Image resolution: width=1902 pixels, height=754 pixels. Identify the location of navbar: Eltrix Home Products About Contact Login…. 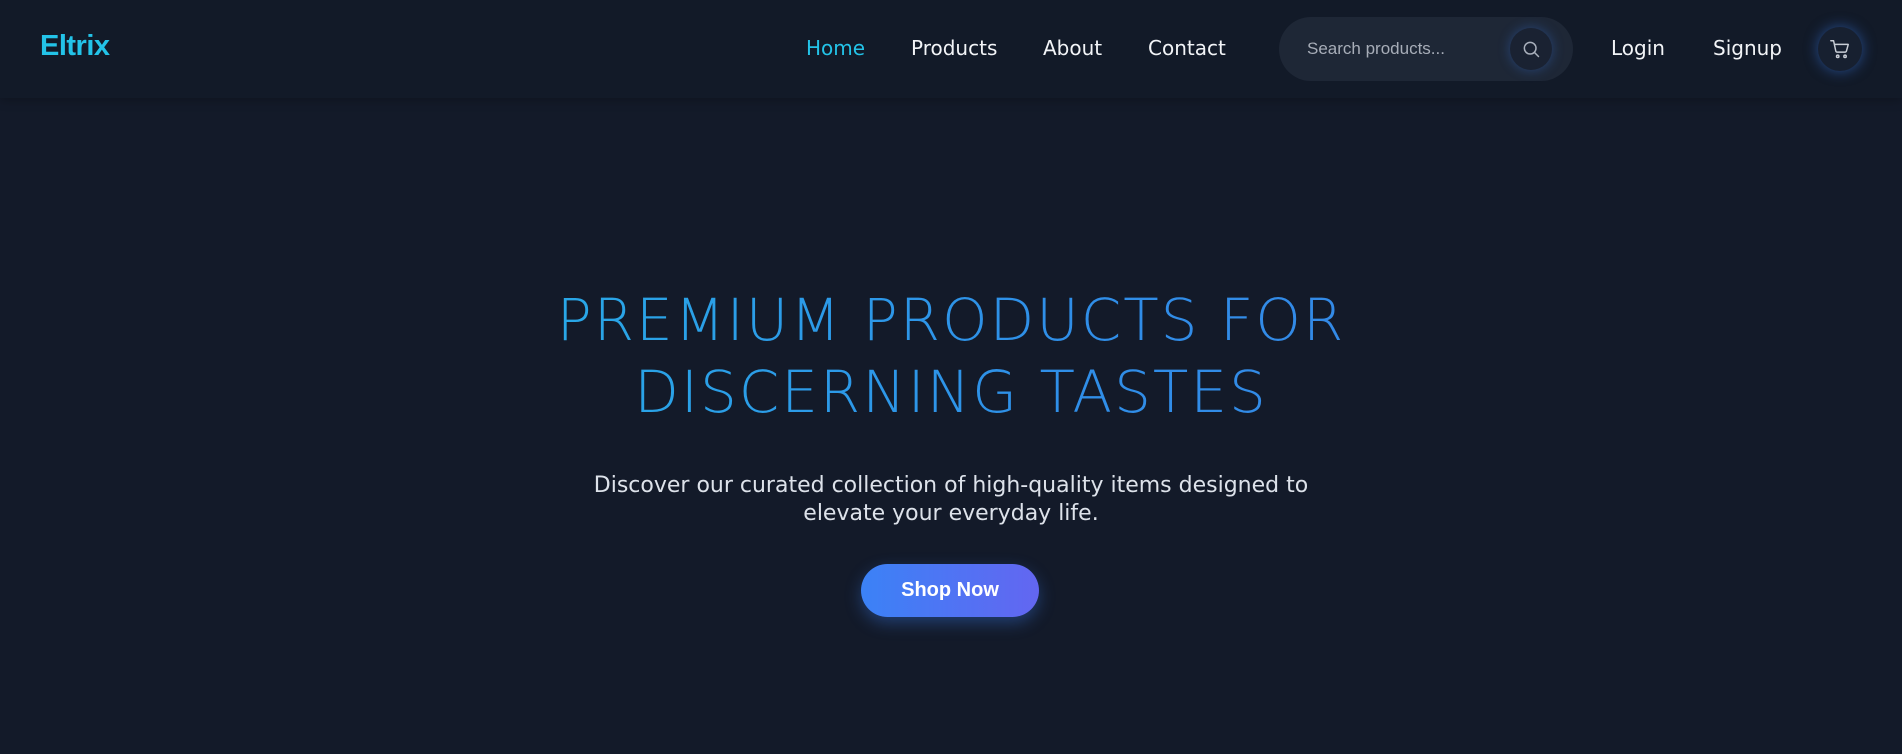
(951, 49).